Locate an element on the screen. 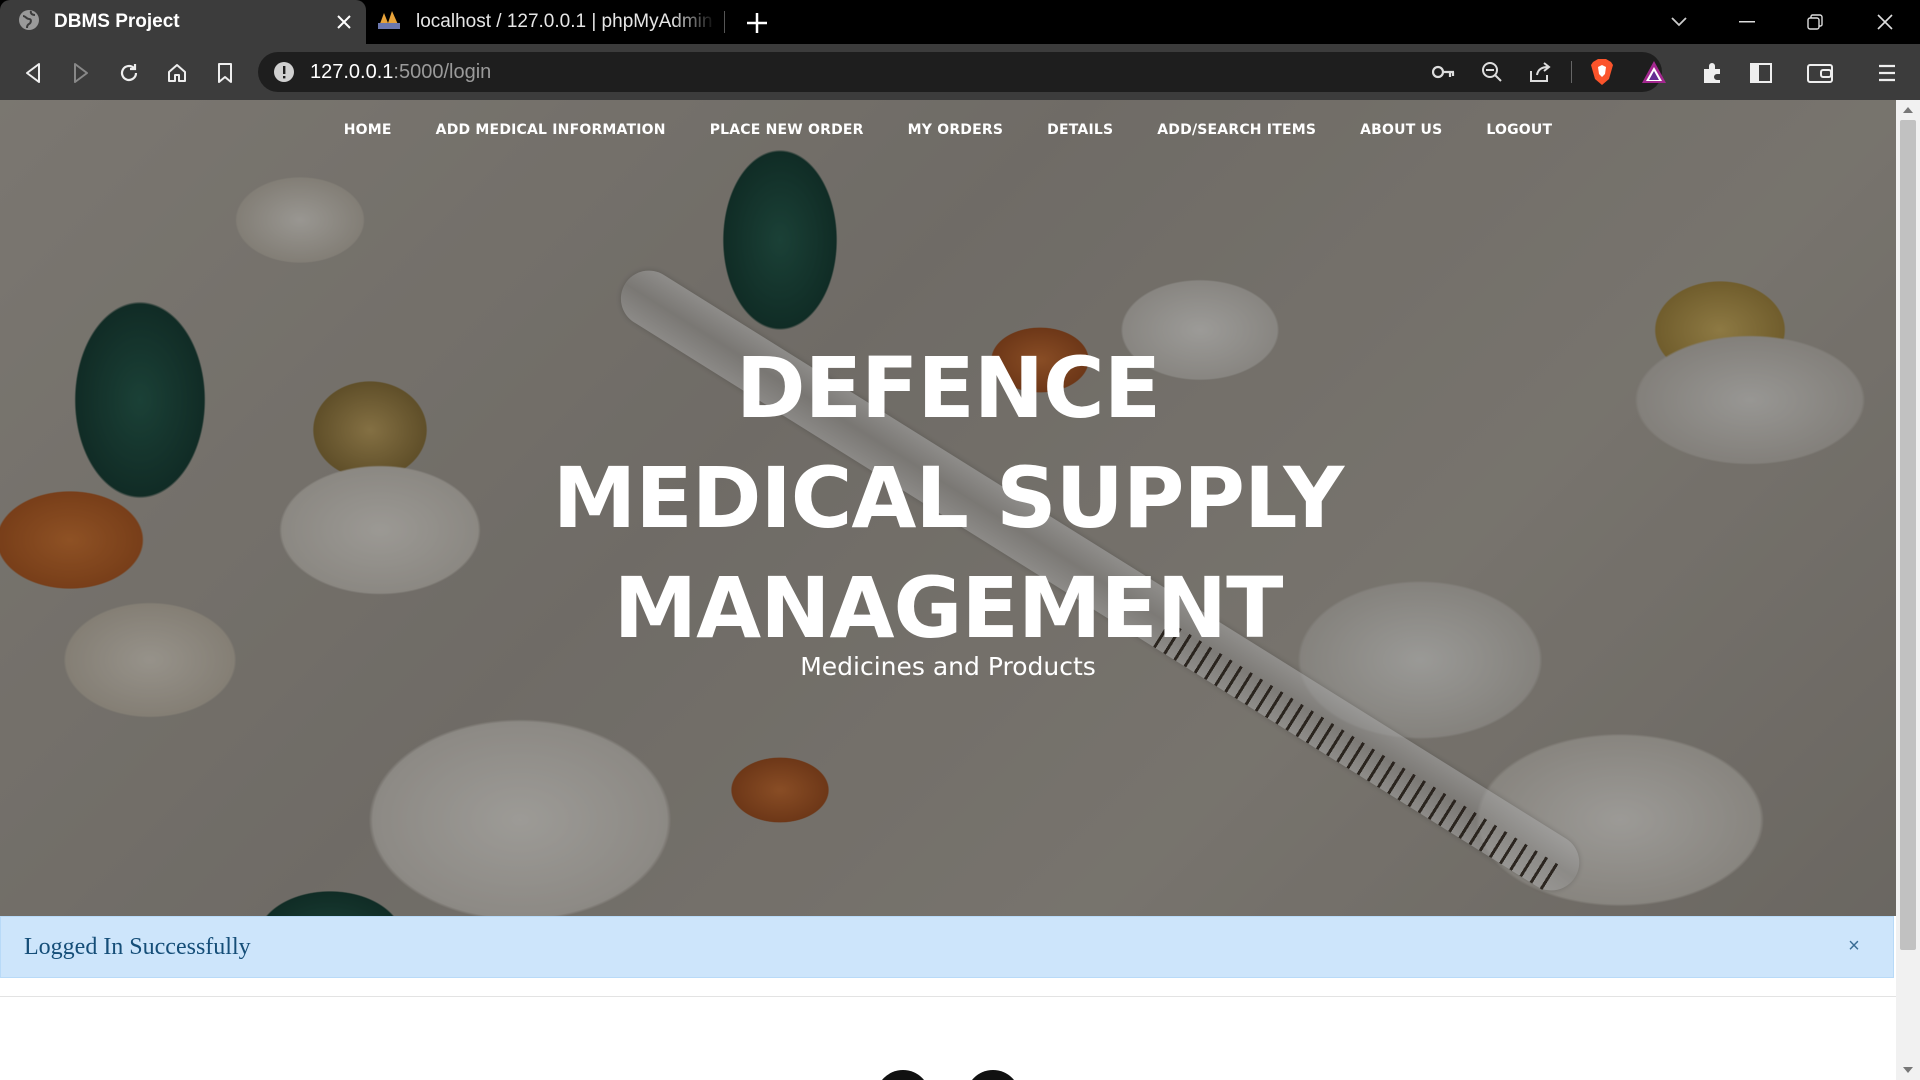 Image resolution: width=1920 pixels, height=1080 pixels. forward-icon is located at coordinates (81, 73).